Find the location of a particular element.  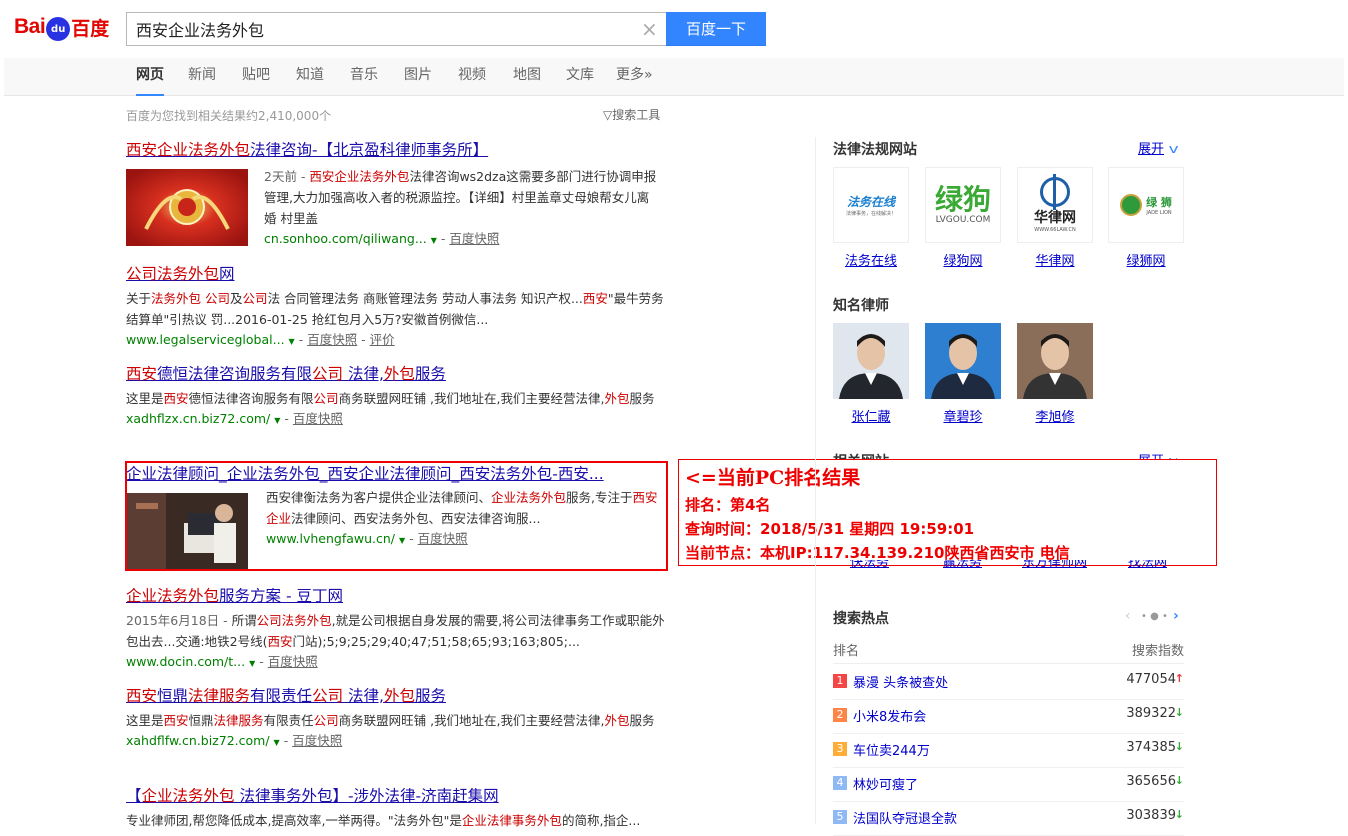

baidu-logo: Bai du 百度 is located at coordinates (66, 27).